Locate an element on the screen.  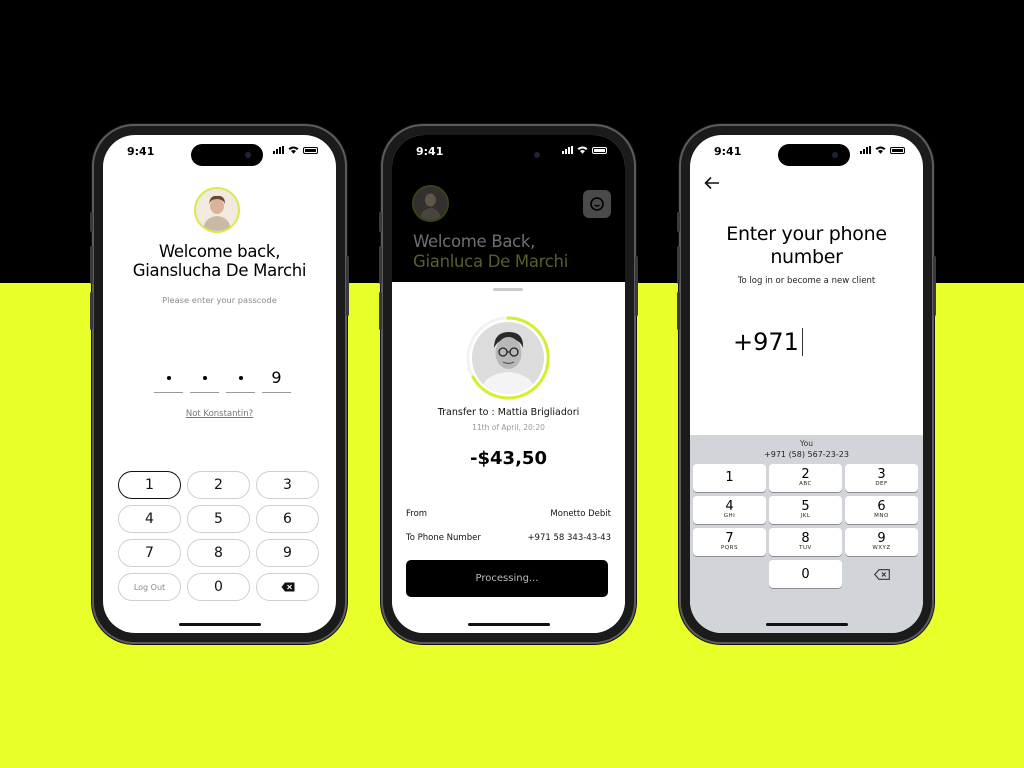
logout-button: Log Out is located at coordinates (149, 587).